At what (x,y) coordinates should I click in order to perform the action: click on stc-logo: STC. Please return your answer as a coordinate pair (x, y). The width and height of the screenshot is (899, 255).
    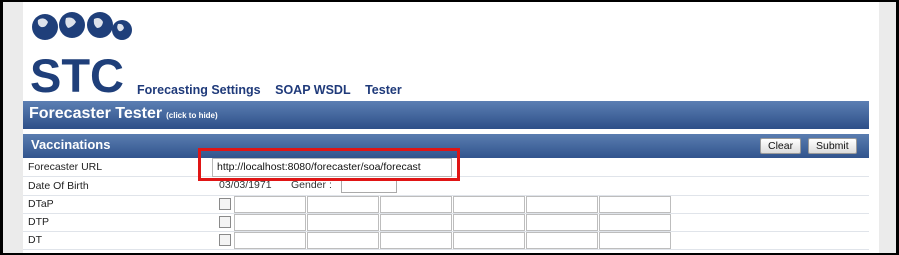
    Looking at the image, I should click on (81, 55).